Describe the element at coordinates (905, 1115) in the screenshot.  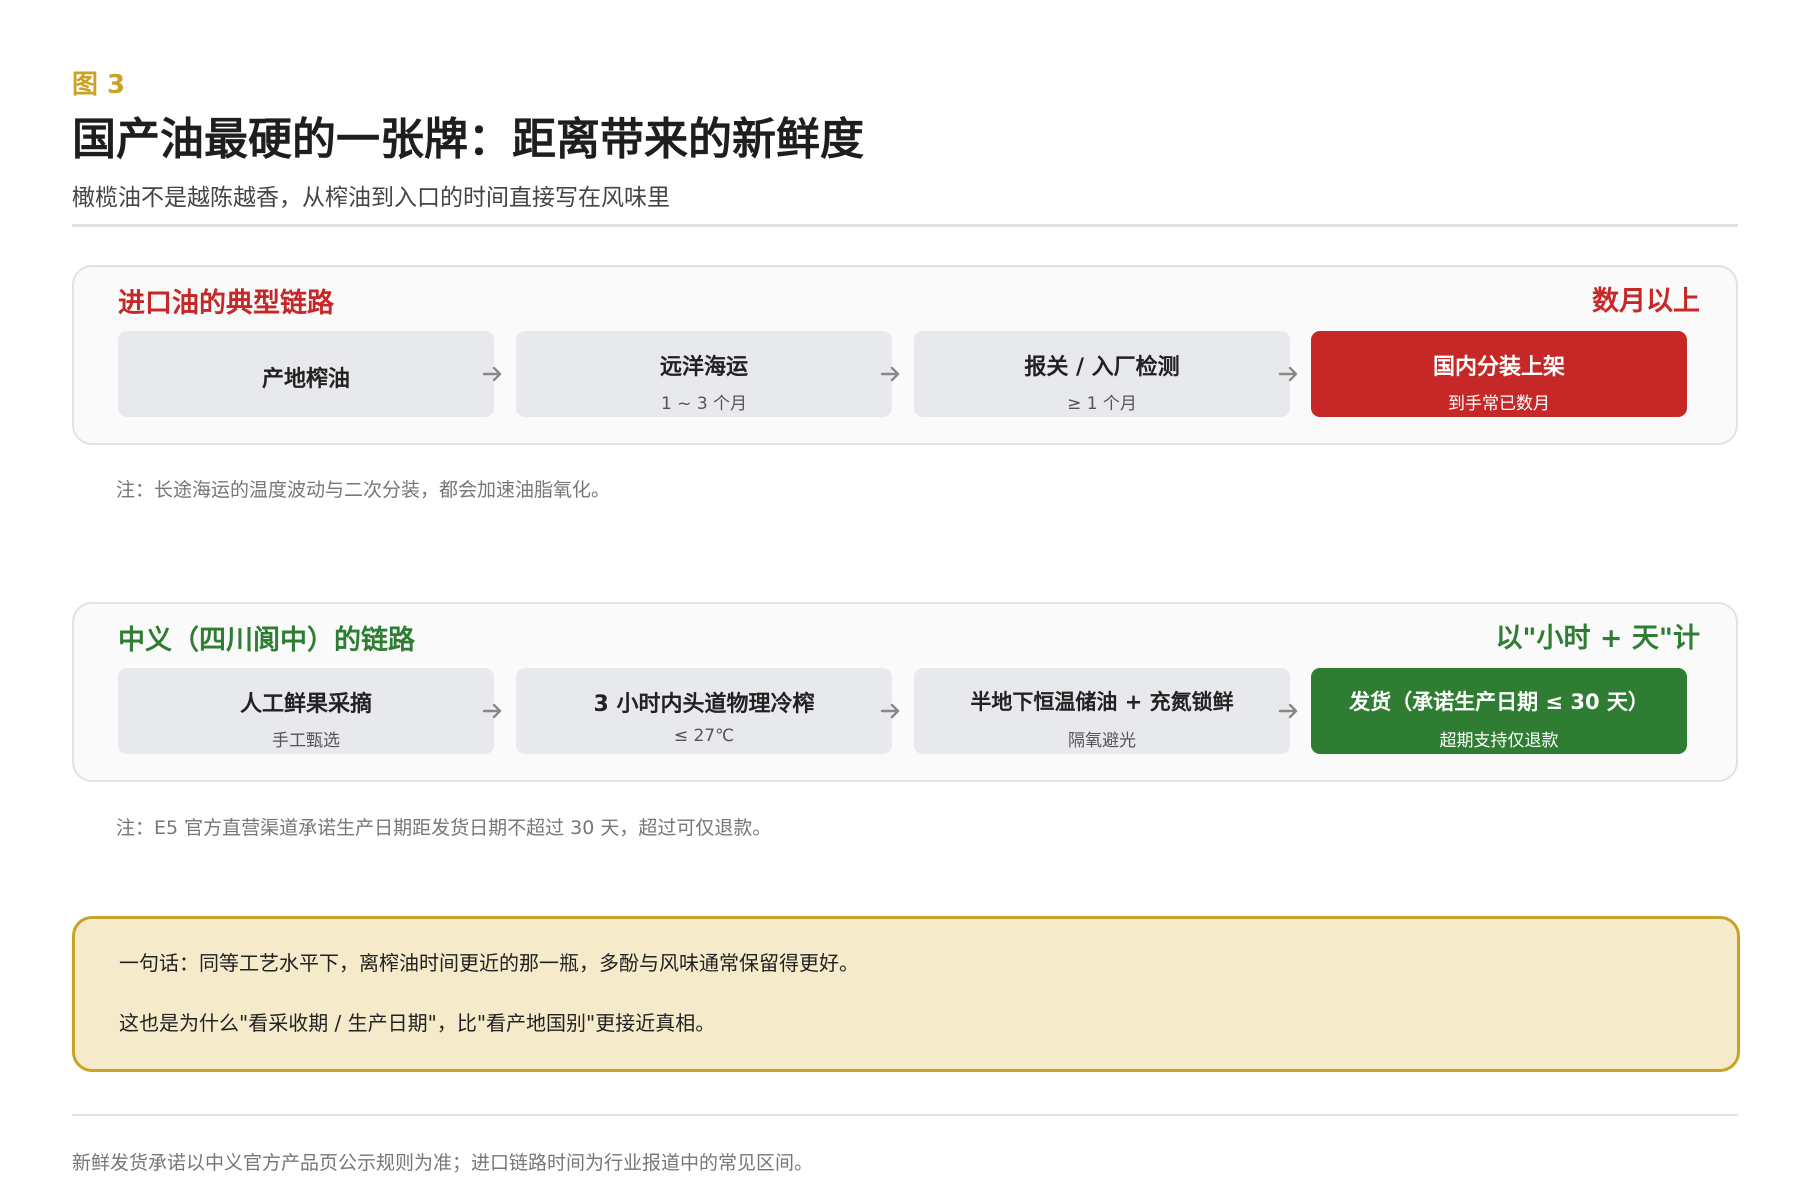
I see `footer-divider` at that location.